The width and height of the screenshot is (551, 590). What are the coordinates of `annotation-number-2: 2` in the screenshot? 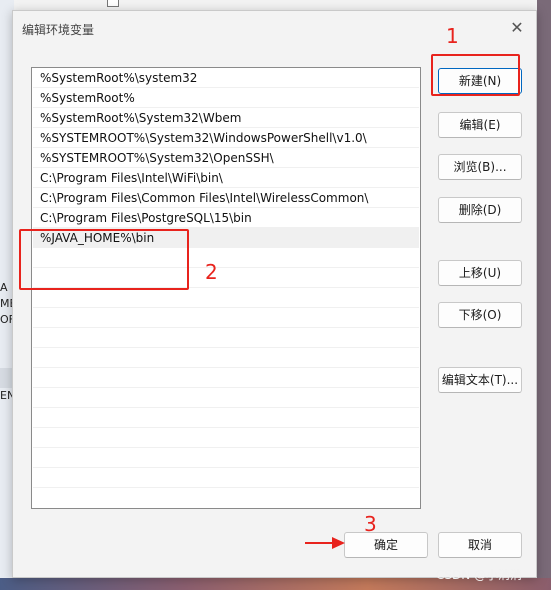 It's located at (211, 272).